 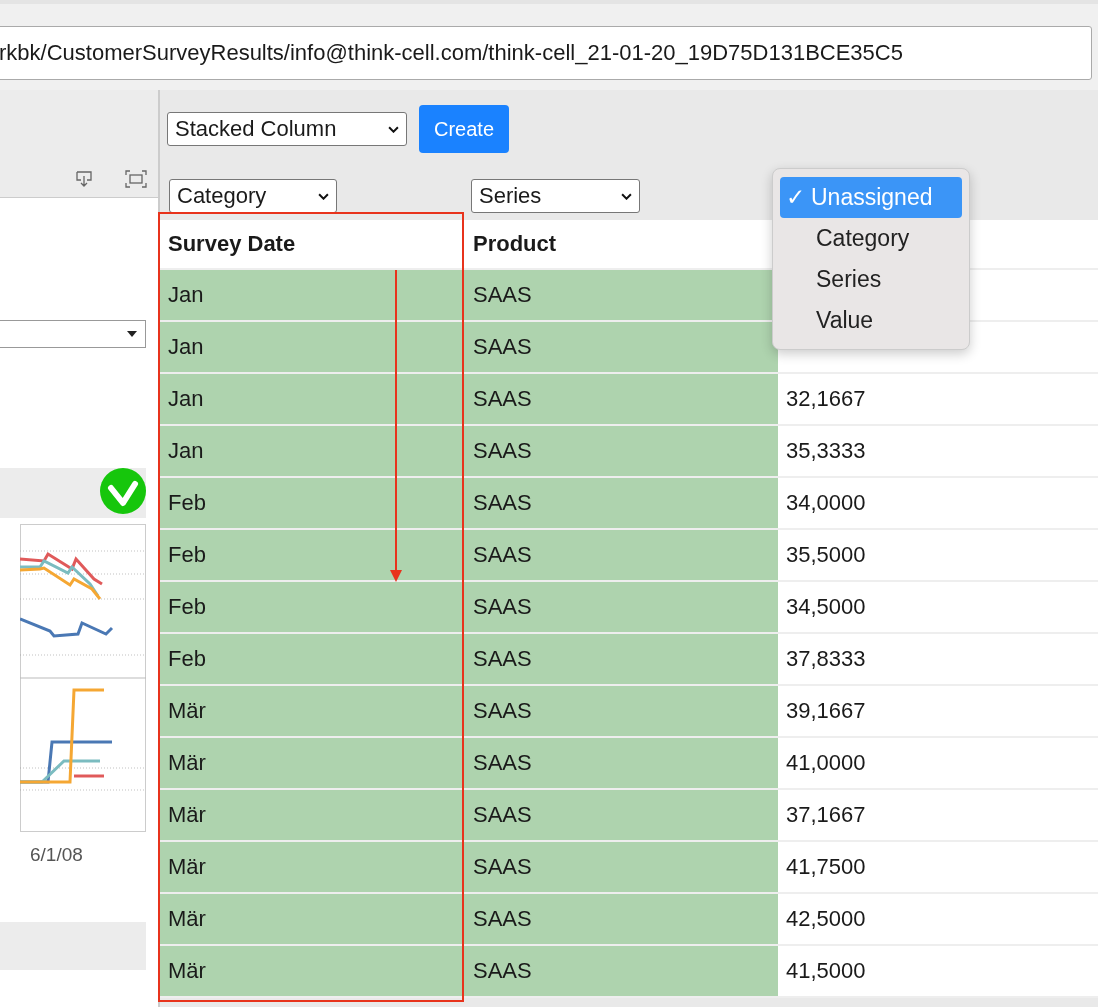 I want to click on table-cell-text: 35,3333, so click(x=826, y=451).